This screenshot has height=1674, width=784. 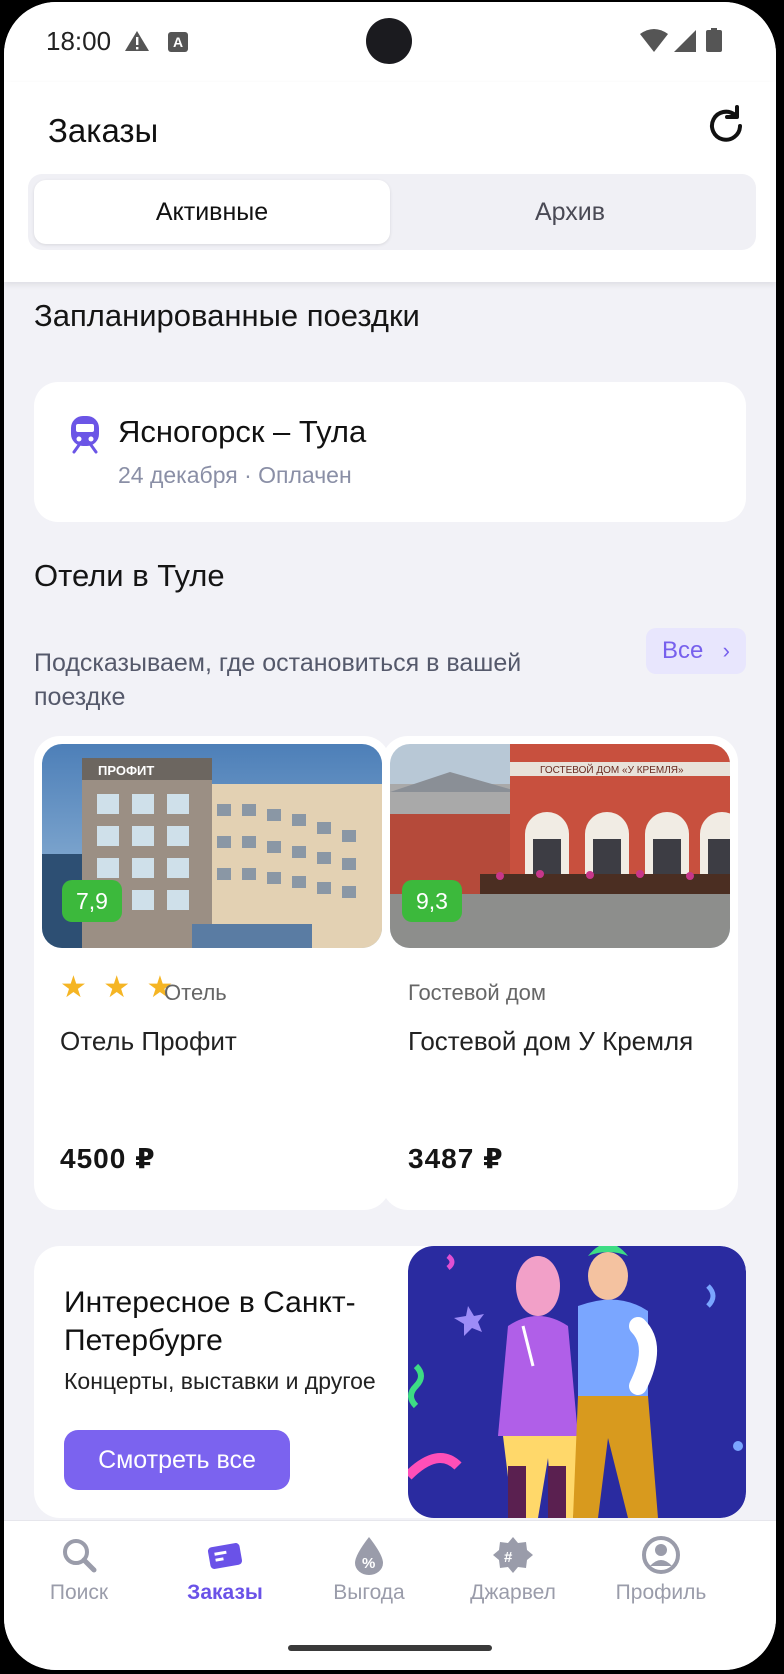 What do you see at coordinates (726, 650) in the screenshot?
I see `chevron-right-icon: ›` at bounding box center [726, 650].